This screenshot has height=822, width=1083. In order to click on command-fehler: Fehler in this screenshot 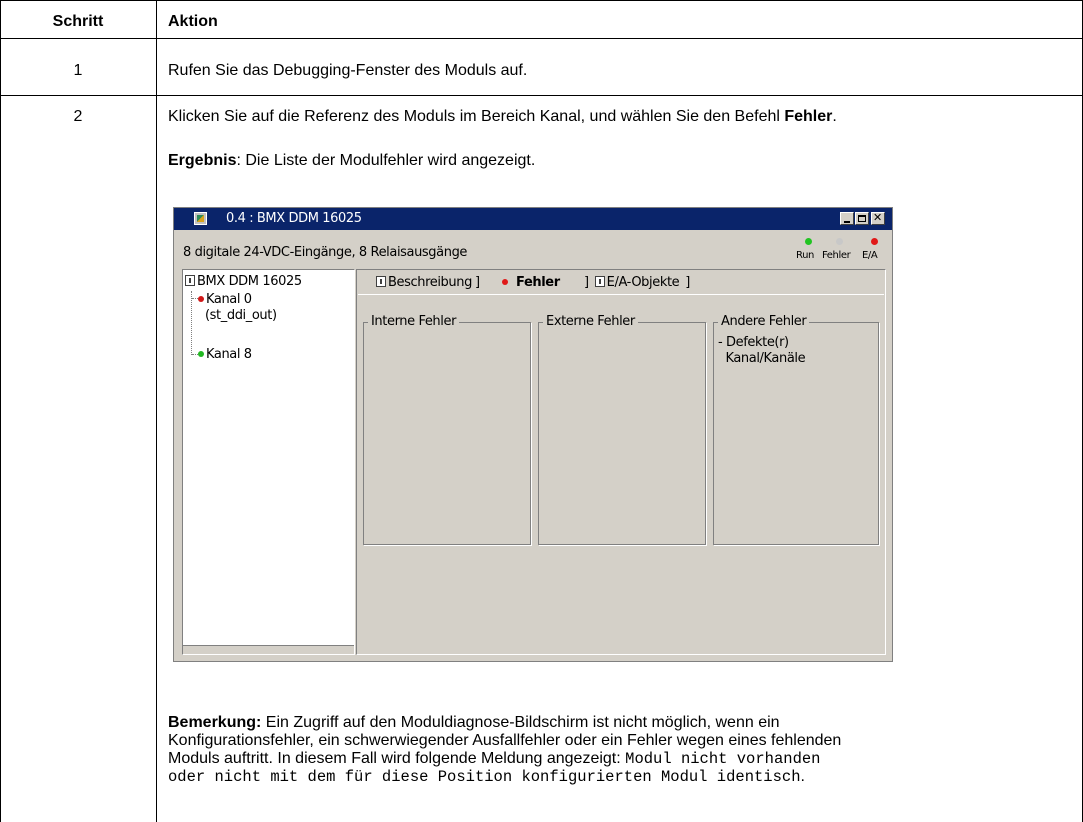, I will do `click(808, 116)`.